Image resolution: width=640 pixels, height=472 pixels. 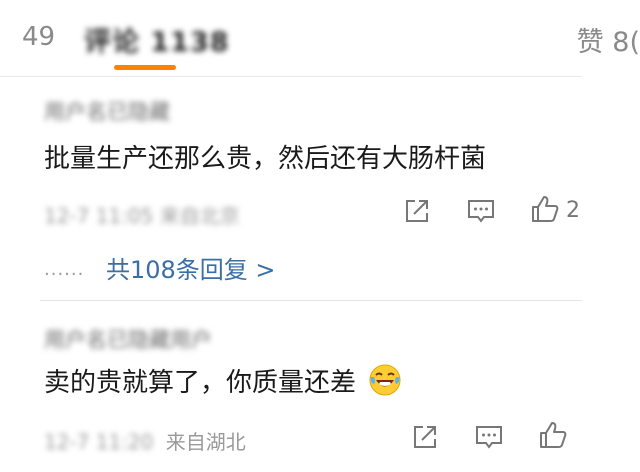 What do you see at coordinates (107, 111) in the screenshot?
I see `comment-author: 用户名已隐藏` at bounding box center [107, 111].